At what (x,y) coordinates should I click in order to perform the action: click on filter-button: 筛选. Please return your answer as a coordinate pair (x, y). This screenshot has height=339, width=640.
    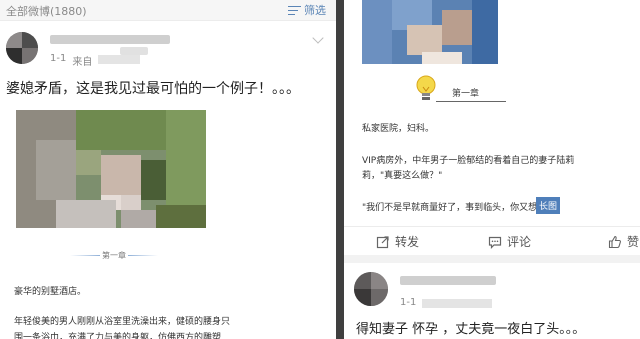
    Looking at the image, I should click on (307, 10).